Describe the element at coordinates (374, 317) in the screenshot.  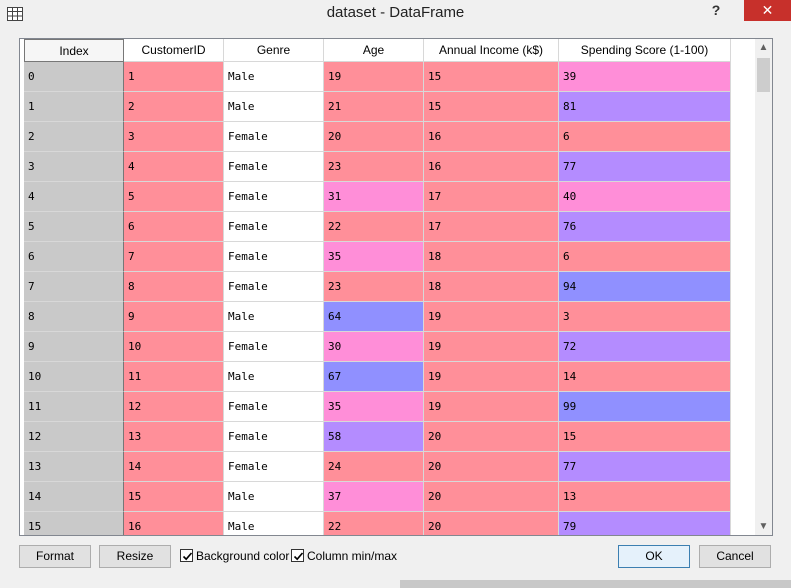
I see `cell-age: 64` at that location.